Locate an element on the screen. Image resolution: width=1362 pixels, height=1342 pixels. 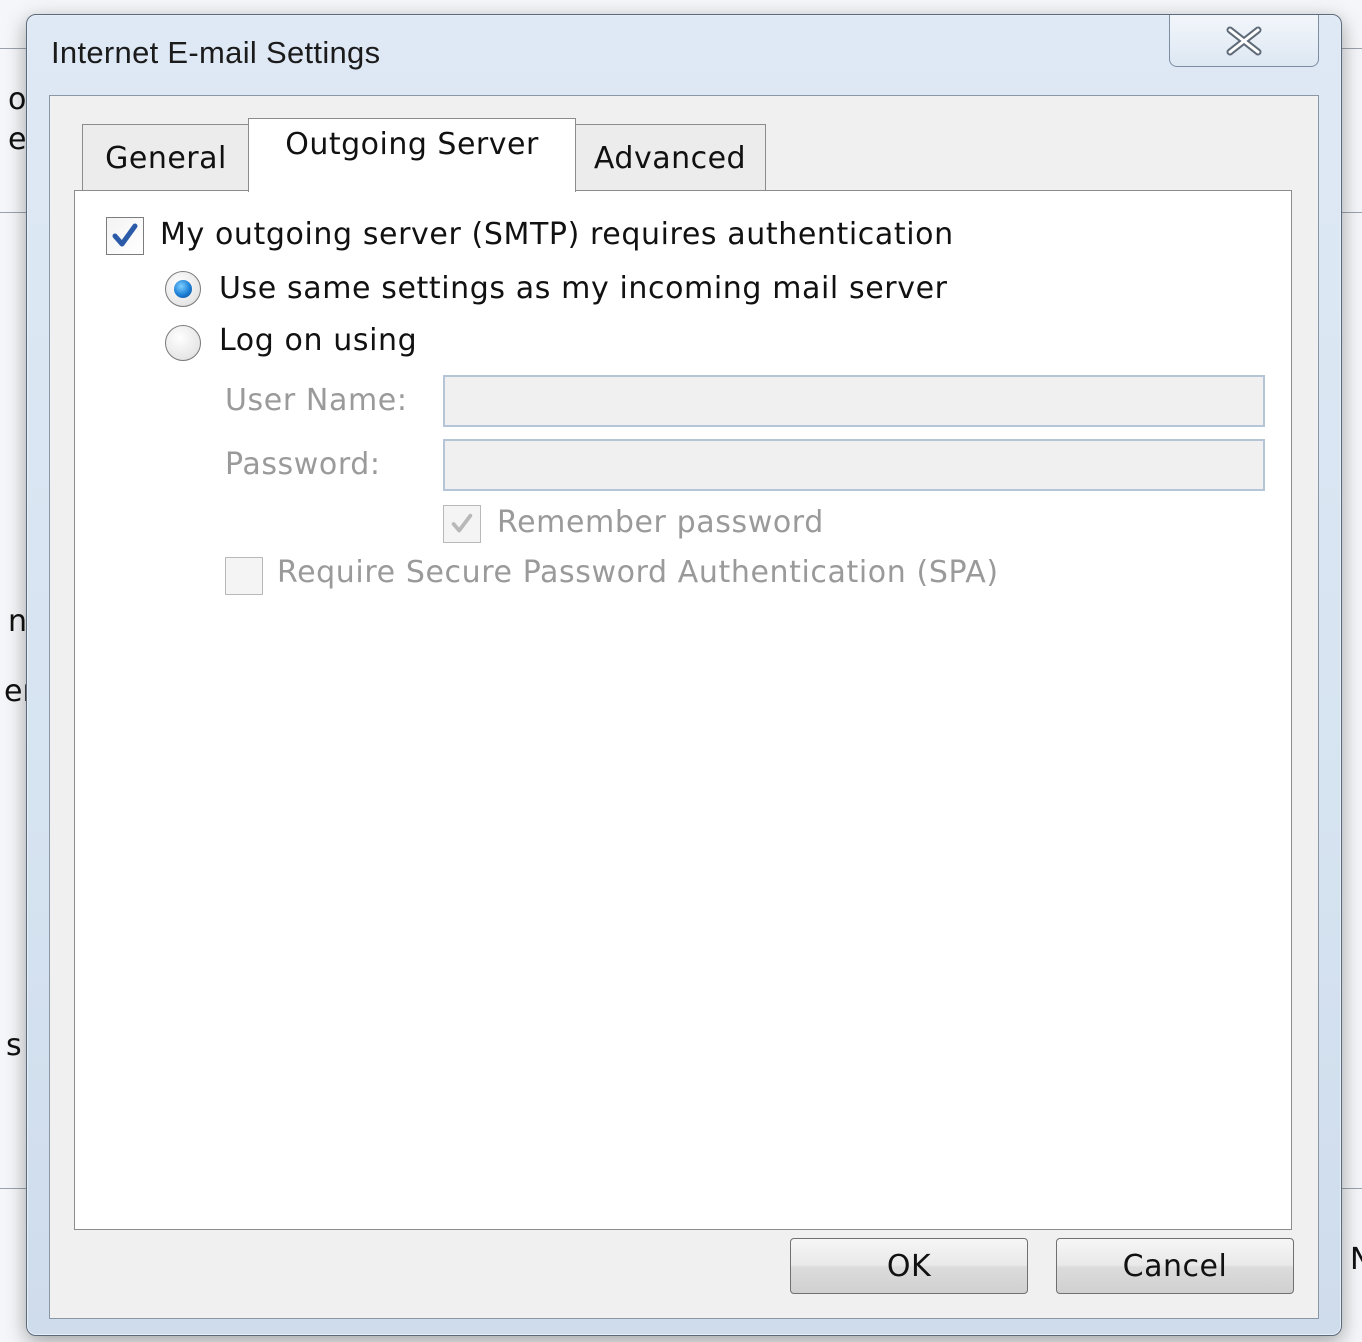
tab-general-label: General is located at coordinates (166, 158).